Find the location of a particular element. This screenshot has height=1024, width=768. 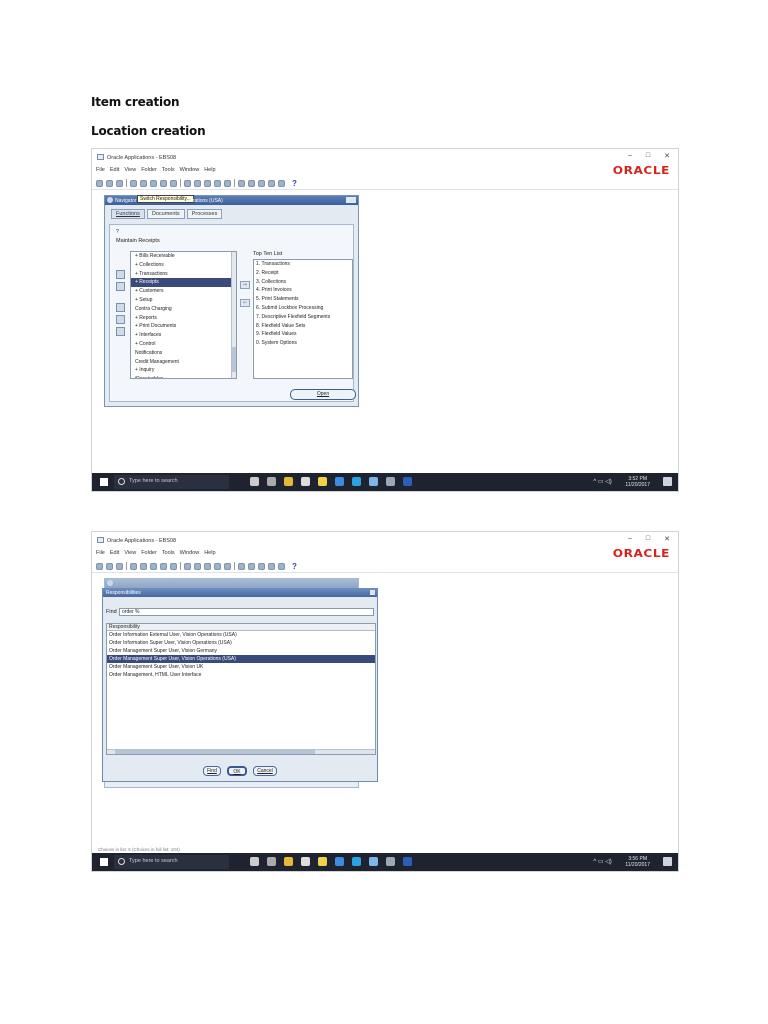

collapse-all-icon is located at coordinates (120, 331).